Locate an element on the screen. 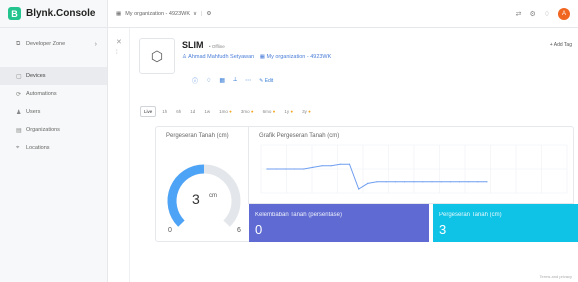 This screenshot has height=282, width=578. settings-icon: ⚙ is located at coordinates (532, 14).